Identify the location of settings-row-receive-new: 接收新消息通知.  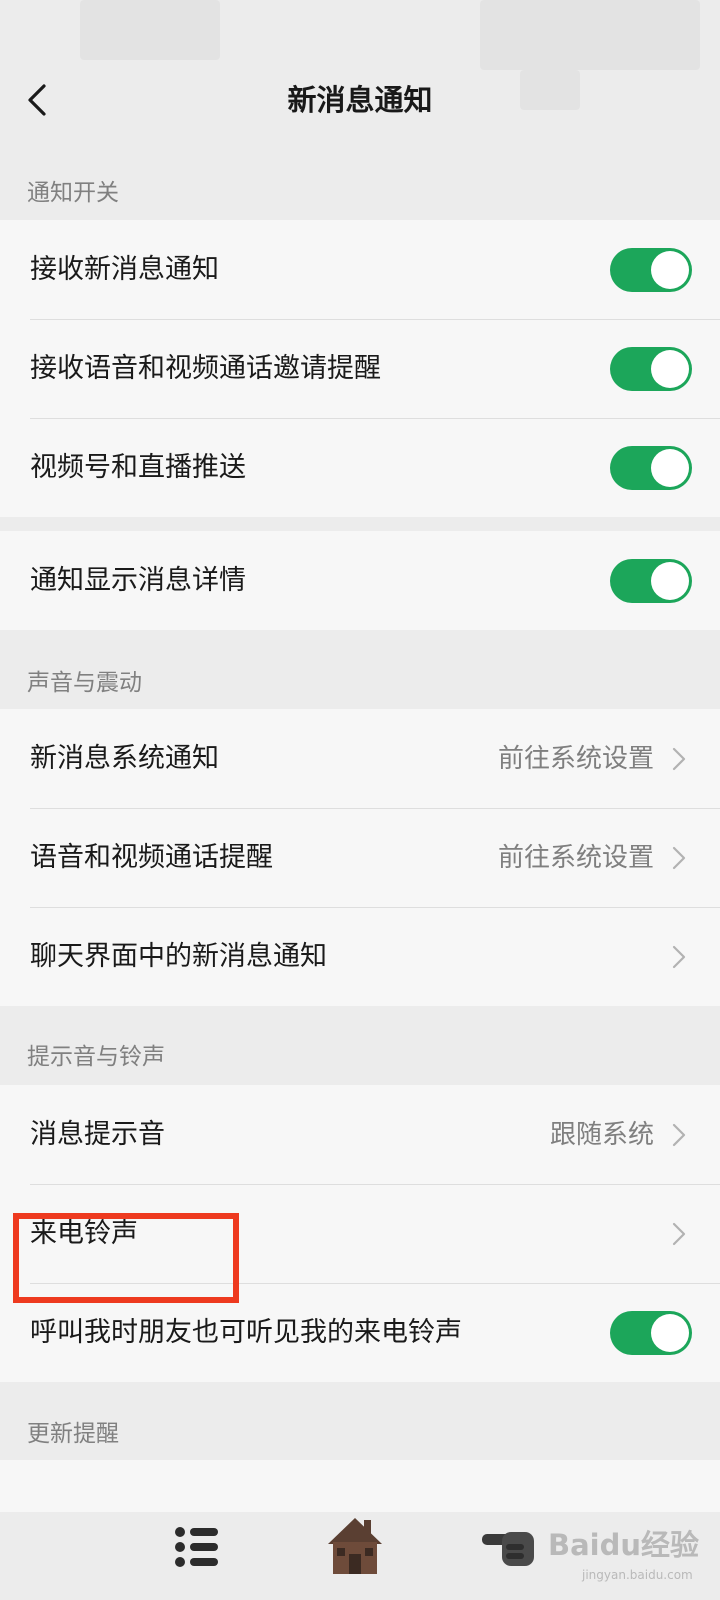
(360, 269).